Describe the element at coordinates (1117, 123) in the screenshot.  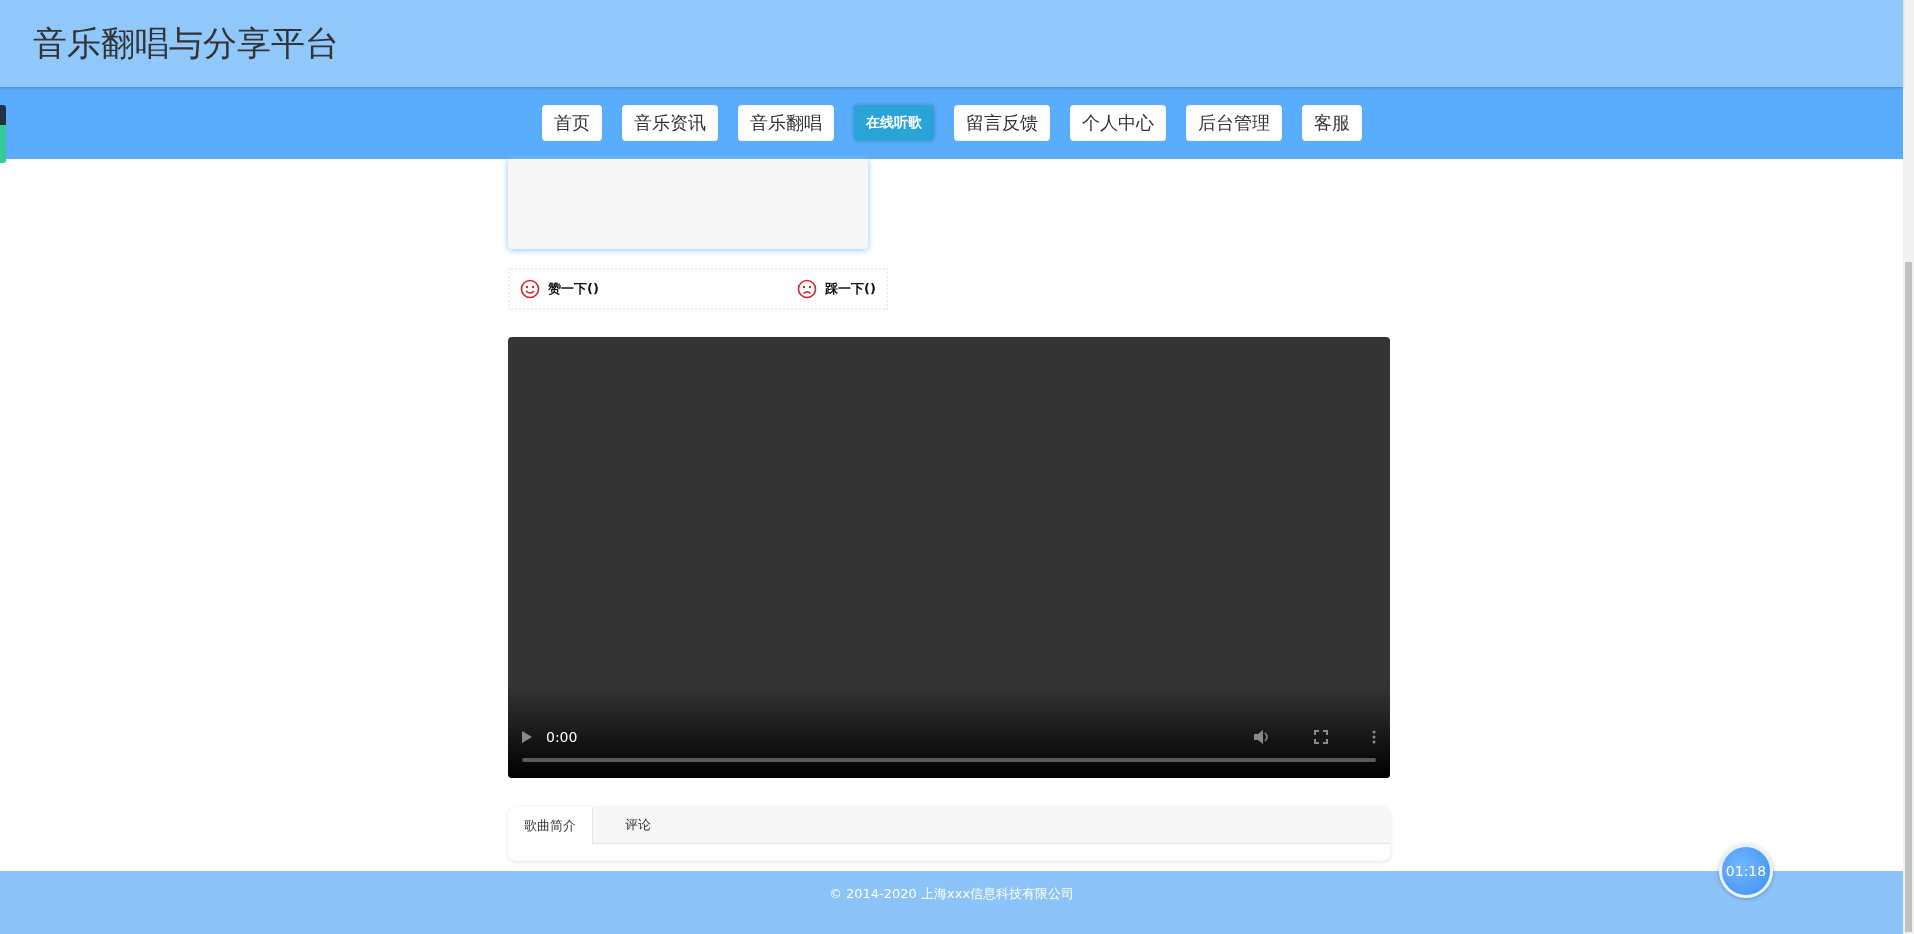
I see `nav-item: 个人中心` at that location.